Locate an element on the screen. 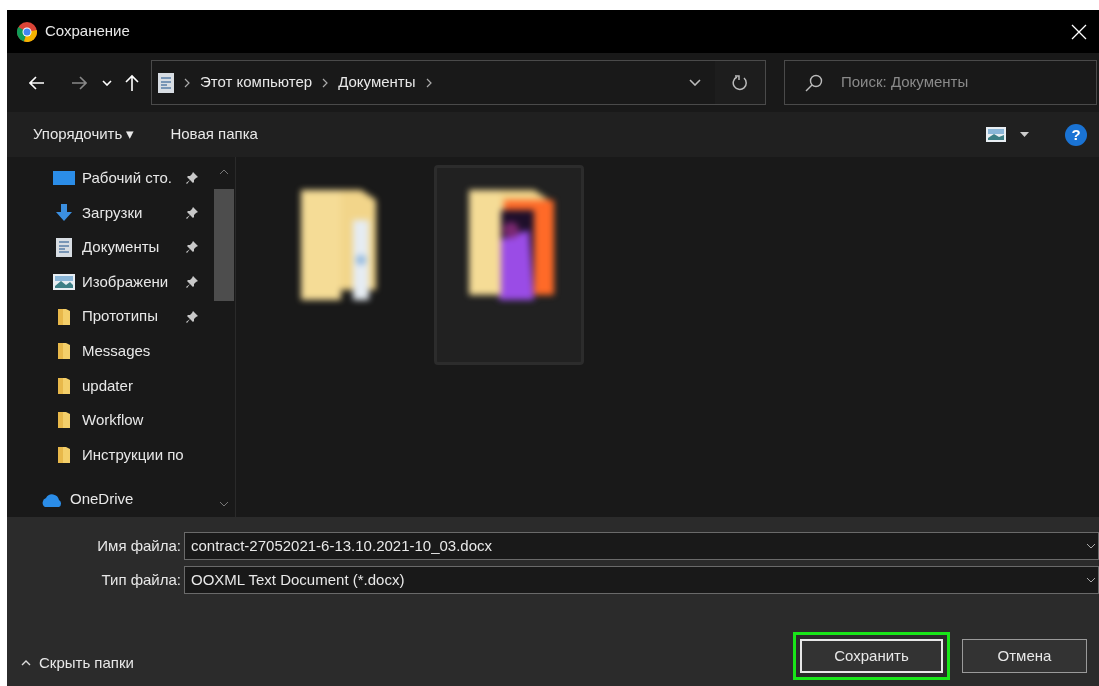  new-folder-button: Новая папка is located at coordinates (214, 134).